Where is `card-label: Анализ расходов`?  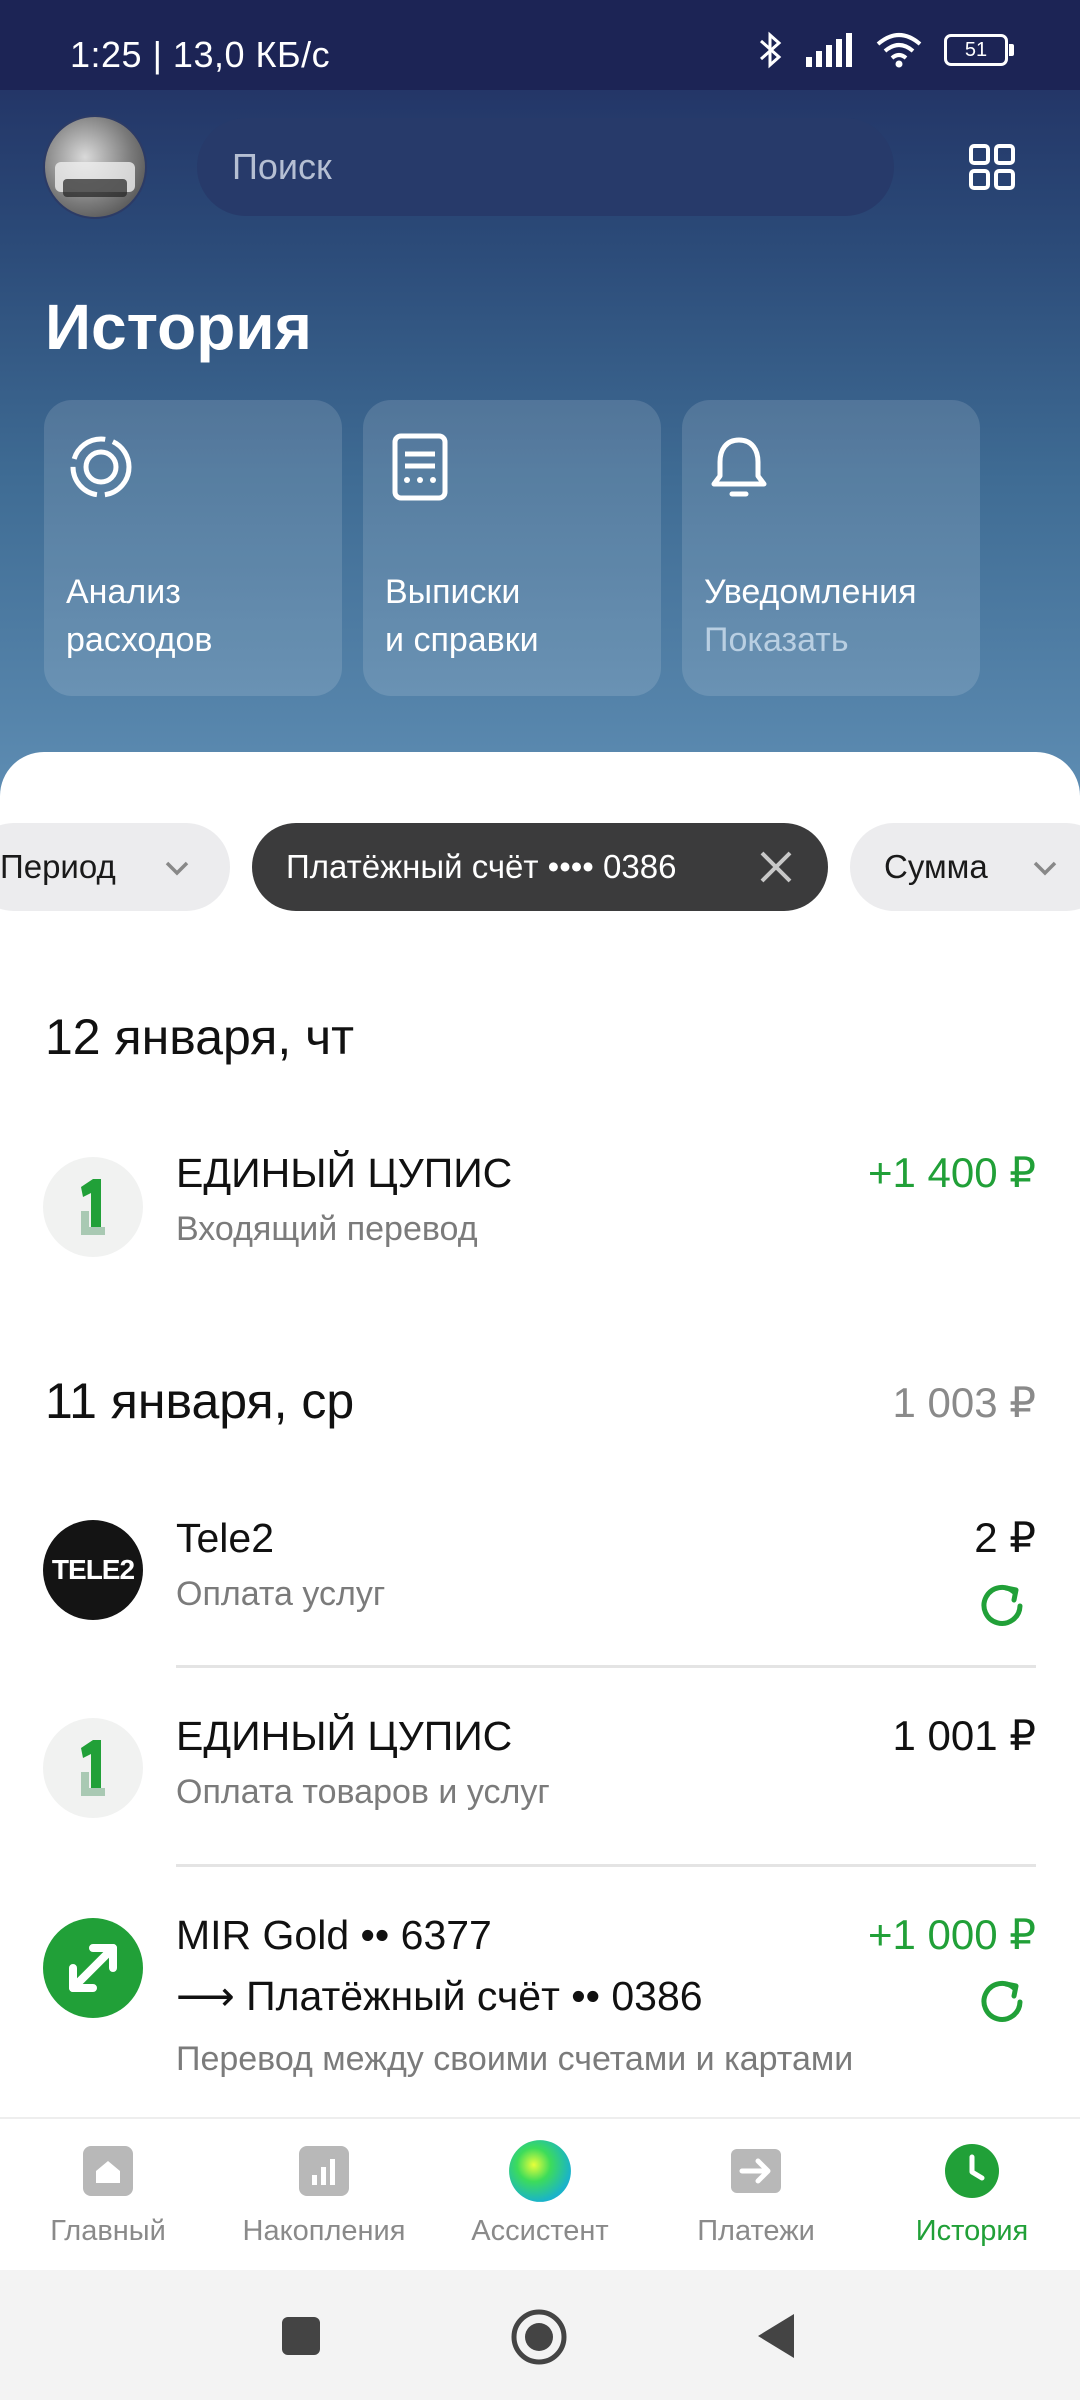 card-label: Анализ расходов is located at coordinates (139, 616).